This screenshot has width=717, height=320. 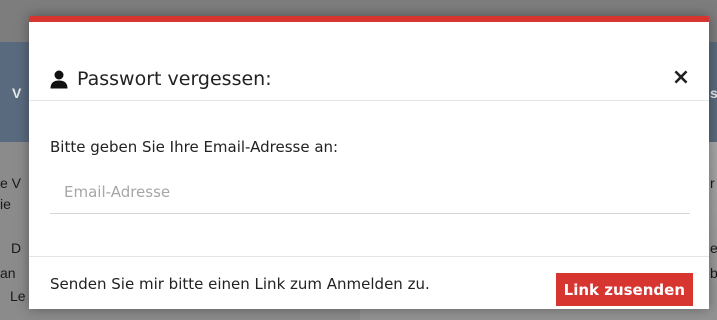 What do you see at coordinates (59, 79) in the screenshot?
I see `user-icon` at bounding box center [59, 79].